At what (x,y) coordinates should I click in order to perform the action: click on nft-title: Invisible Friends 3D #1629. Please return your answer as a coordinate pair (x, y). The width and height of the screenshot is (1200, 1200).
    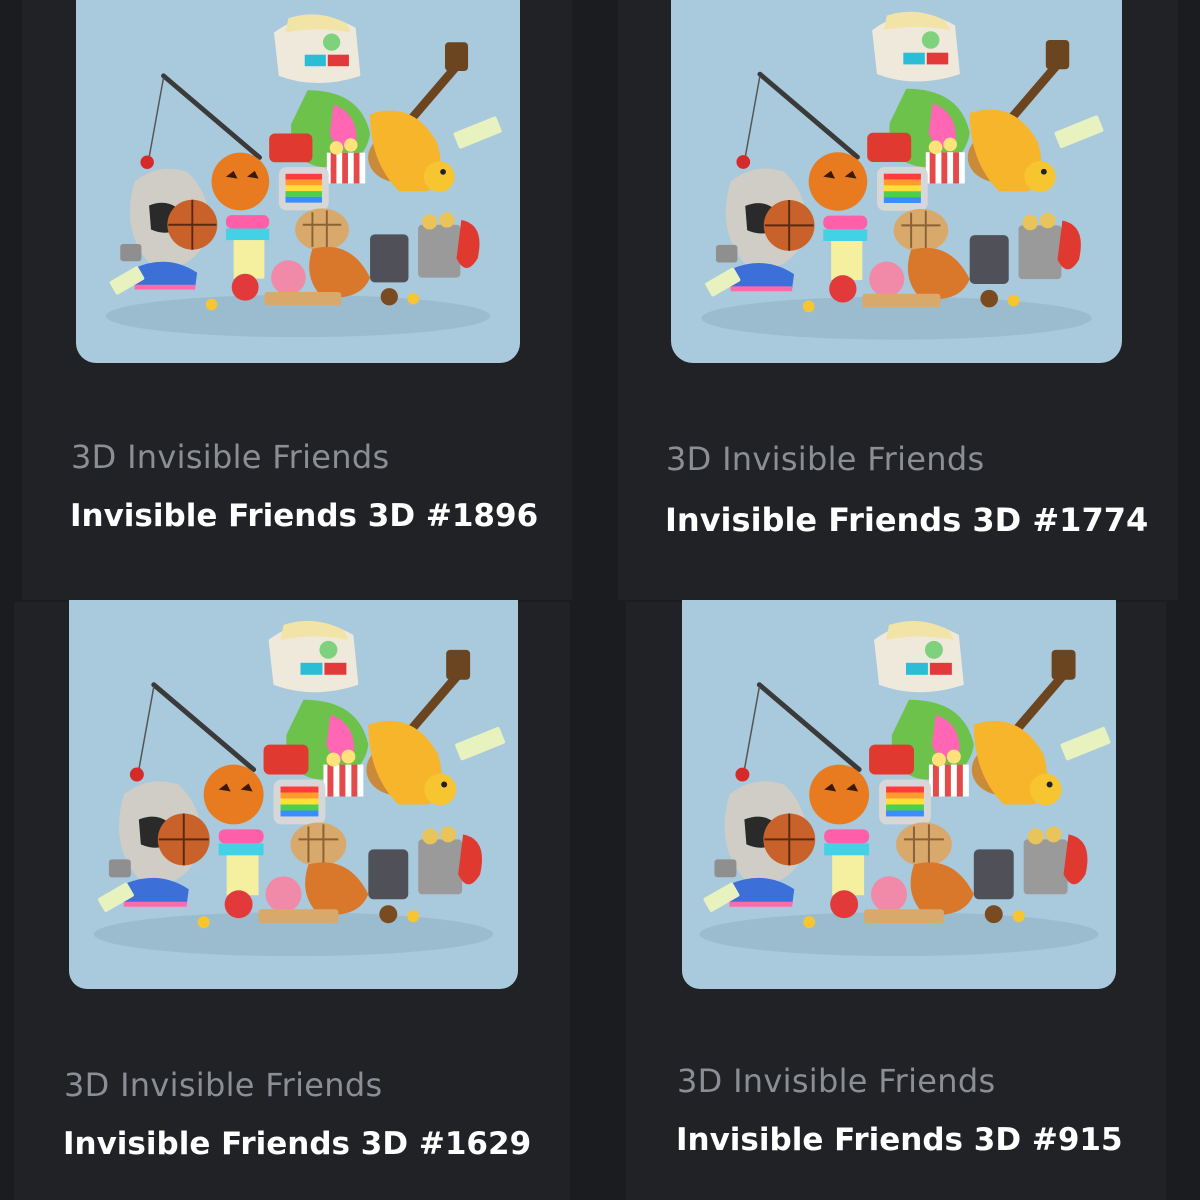
    Looking at the image, I should click on (297, 1144).